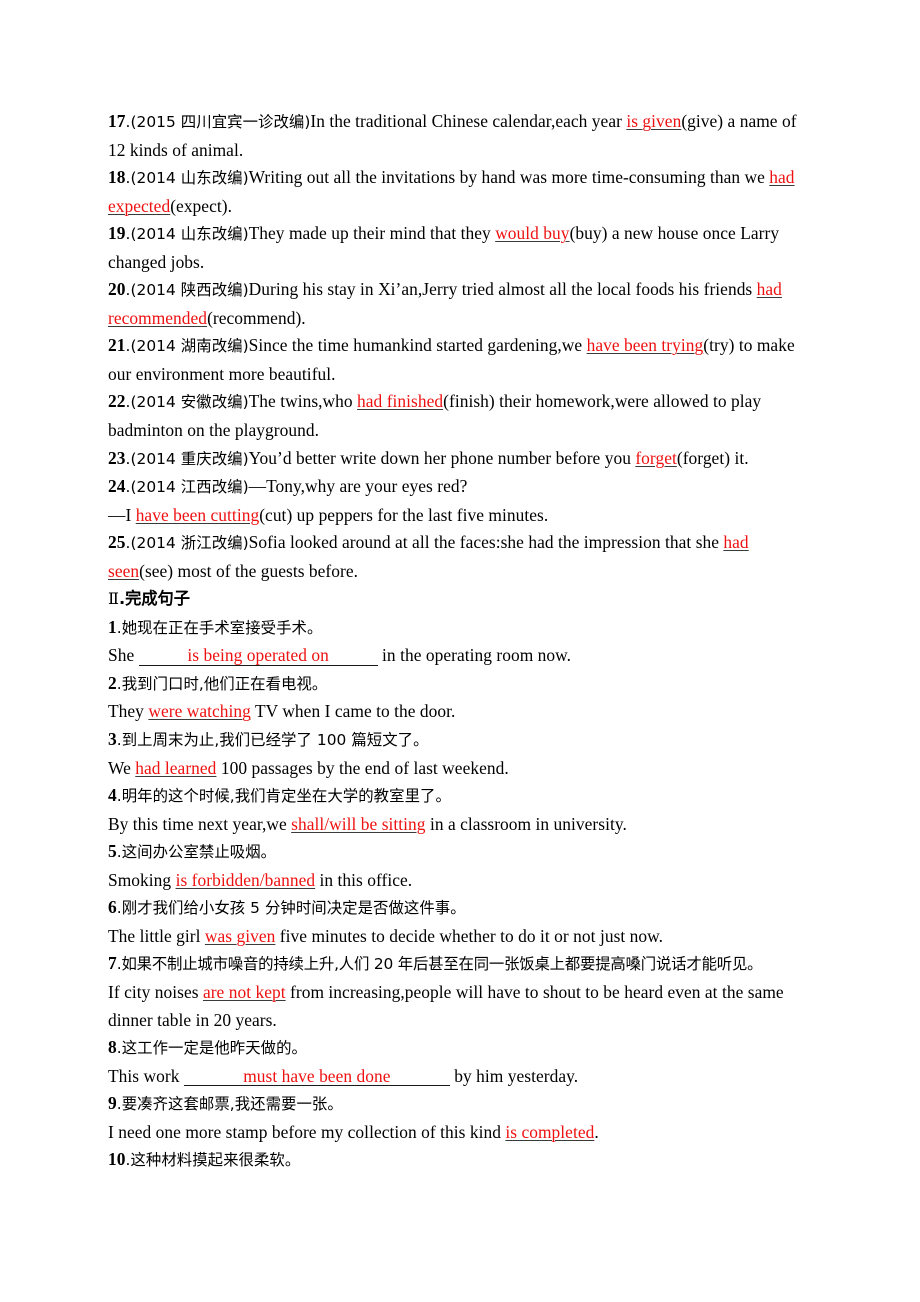 This screenshot has width=920, height=1302. I want to click on answer-blank: are not kept, so click(244, 991).